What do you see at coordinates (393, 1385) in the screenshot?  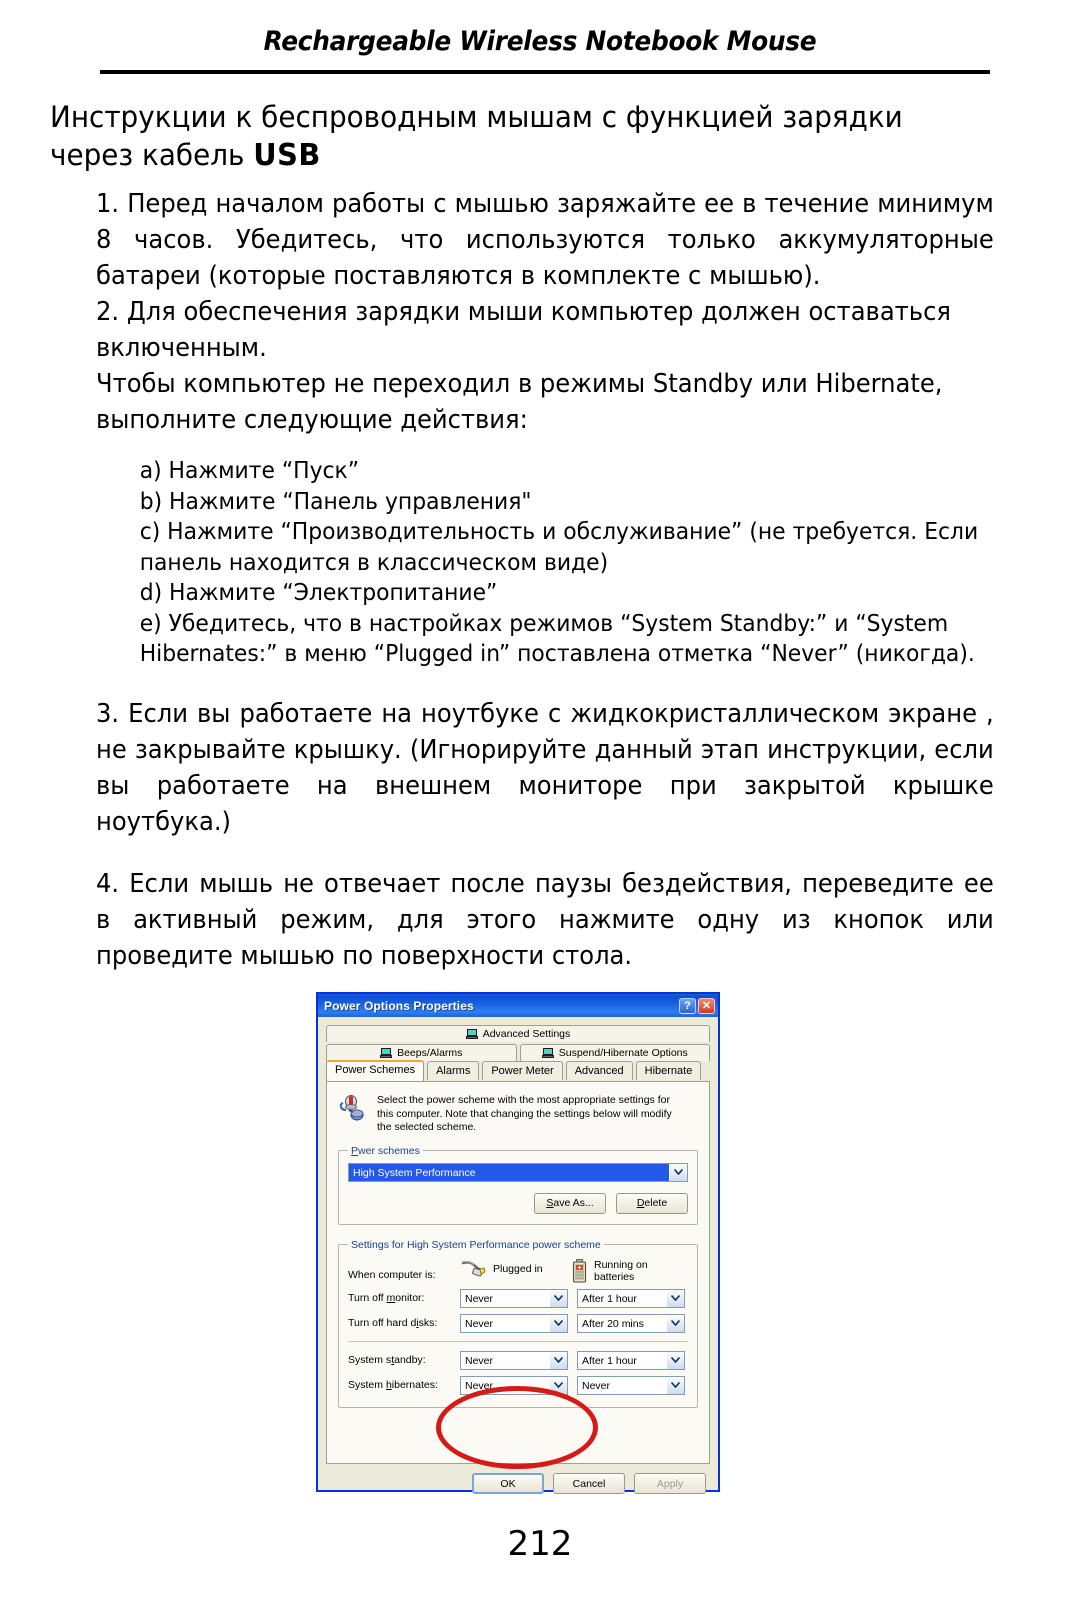 I see `system-hibernates-label: System hibernates:` at bounding box center [393, 1385].